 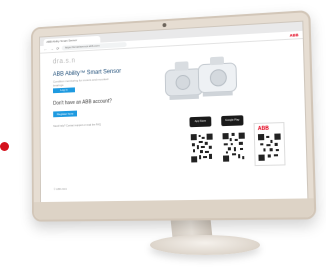 I want to click on red-dot-marker, so click(x=4, y=146).